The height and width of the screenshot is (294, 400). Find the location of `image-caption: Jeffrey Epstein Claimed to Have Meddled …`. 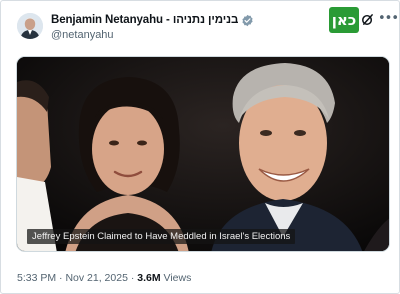

image-caption: Jeffrey Epstein Claimed to Have Meddled … is located at coordinates (161, 236).